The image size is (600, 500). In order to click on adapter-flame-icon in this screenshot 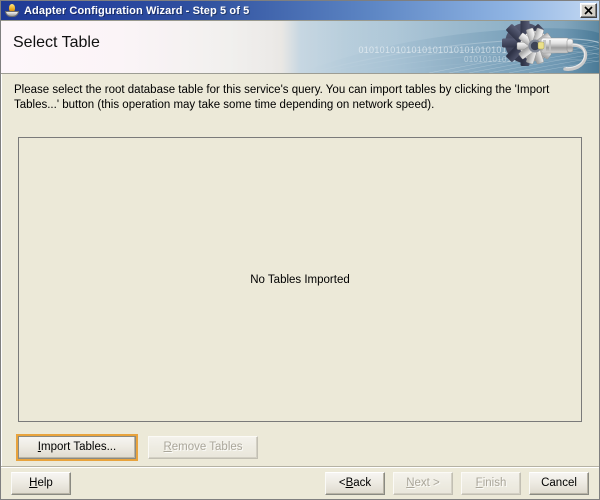, I will do `click(12, 11)`.